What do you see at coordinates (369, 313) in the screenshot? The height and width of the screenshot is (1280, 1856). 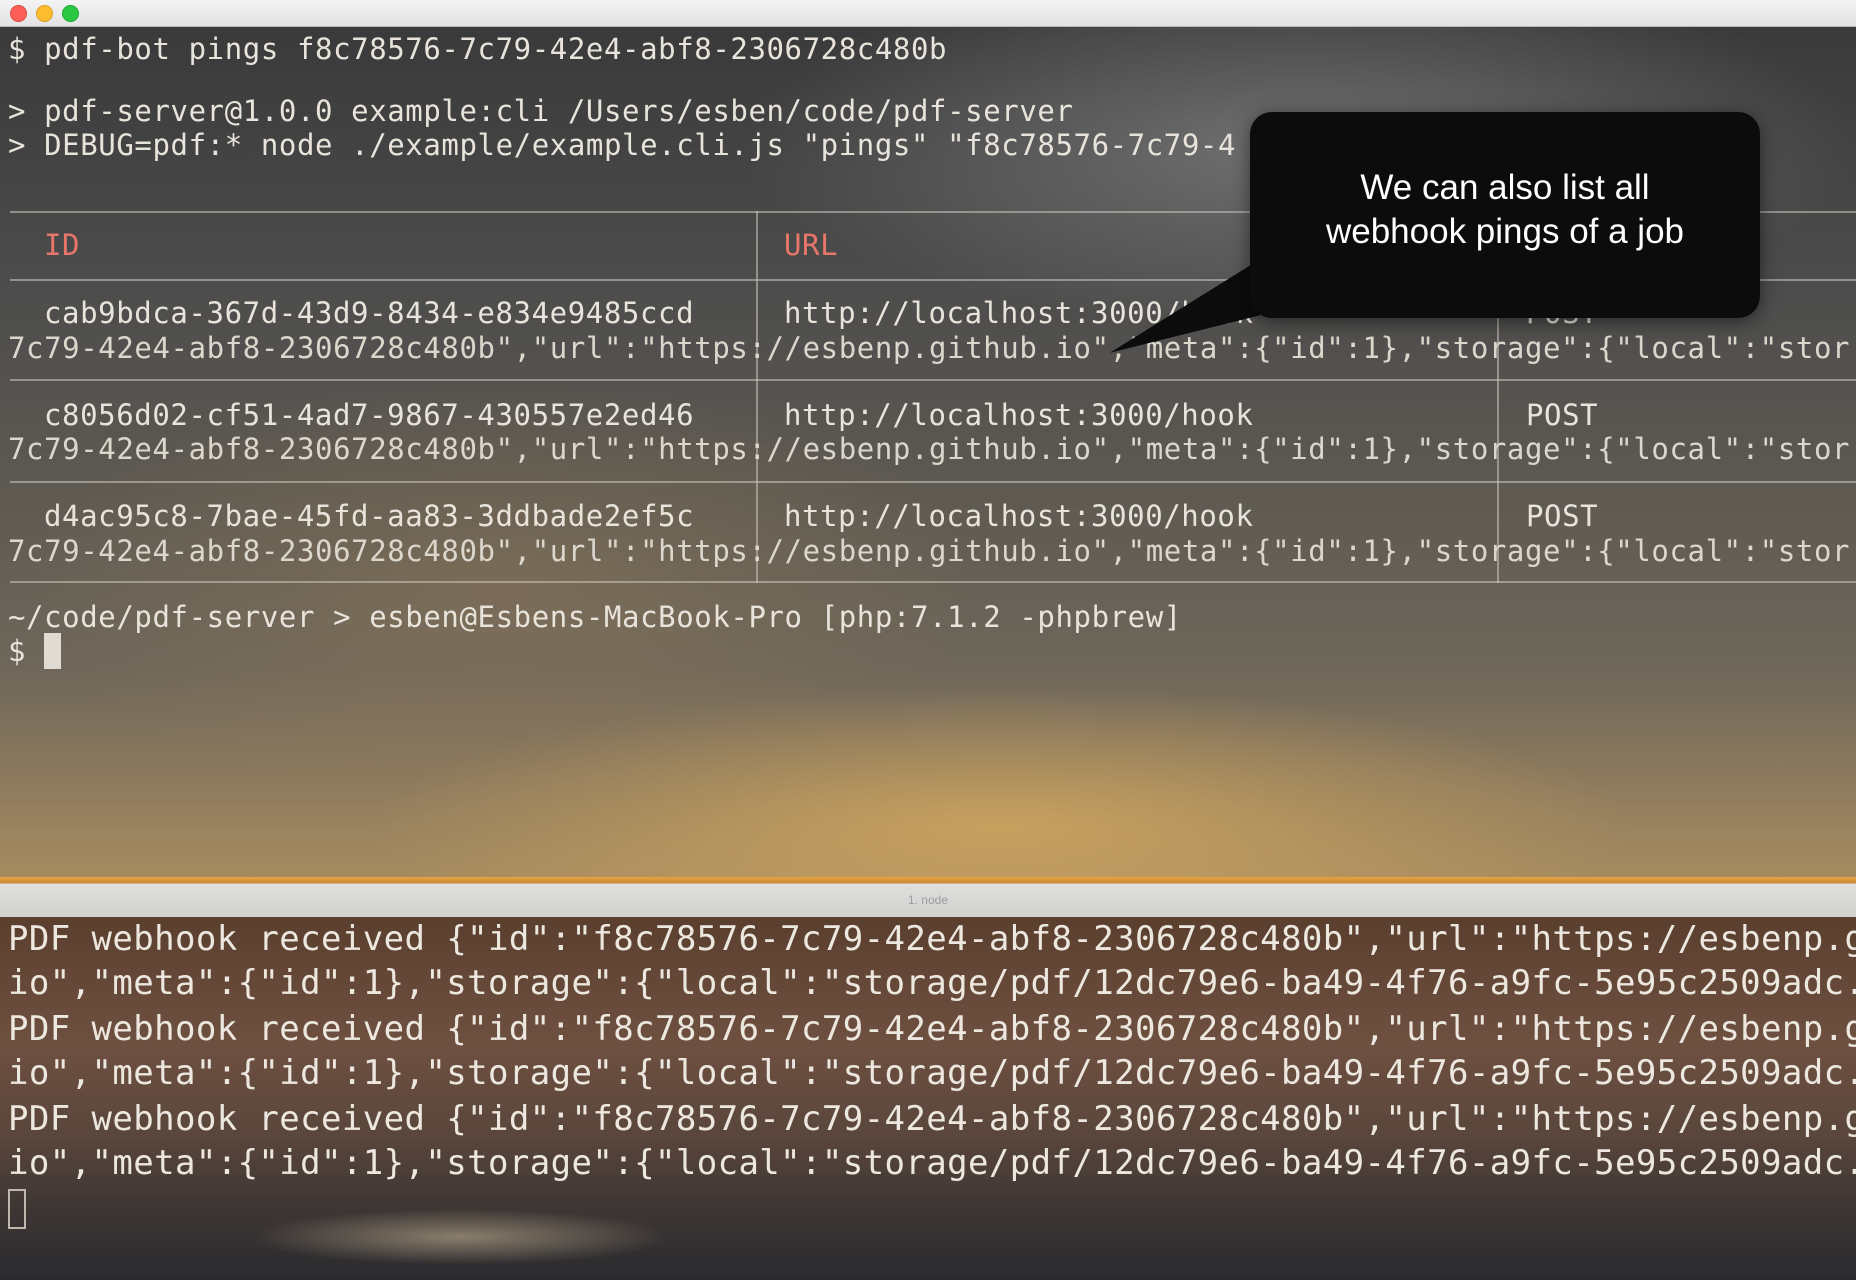 I see `table-row-id: cab9bdca-367d-43d9-8434-e834e9485ccd` at bounding box center [369, 313].